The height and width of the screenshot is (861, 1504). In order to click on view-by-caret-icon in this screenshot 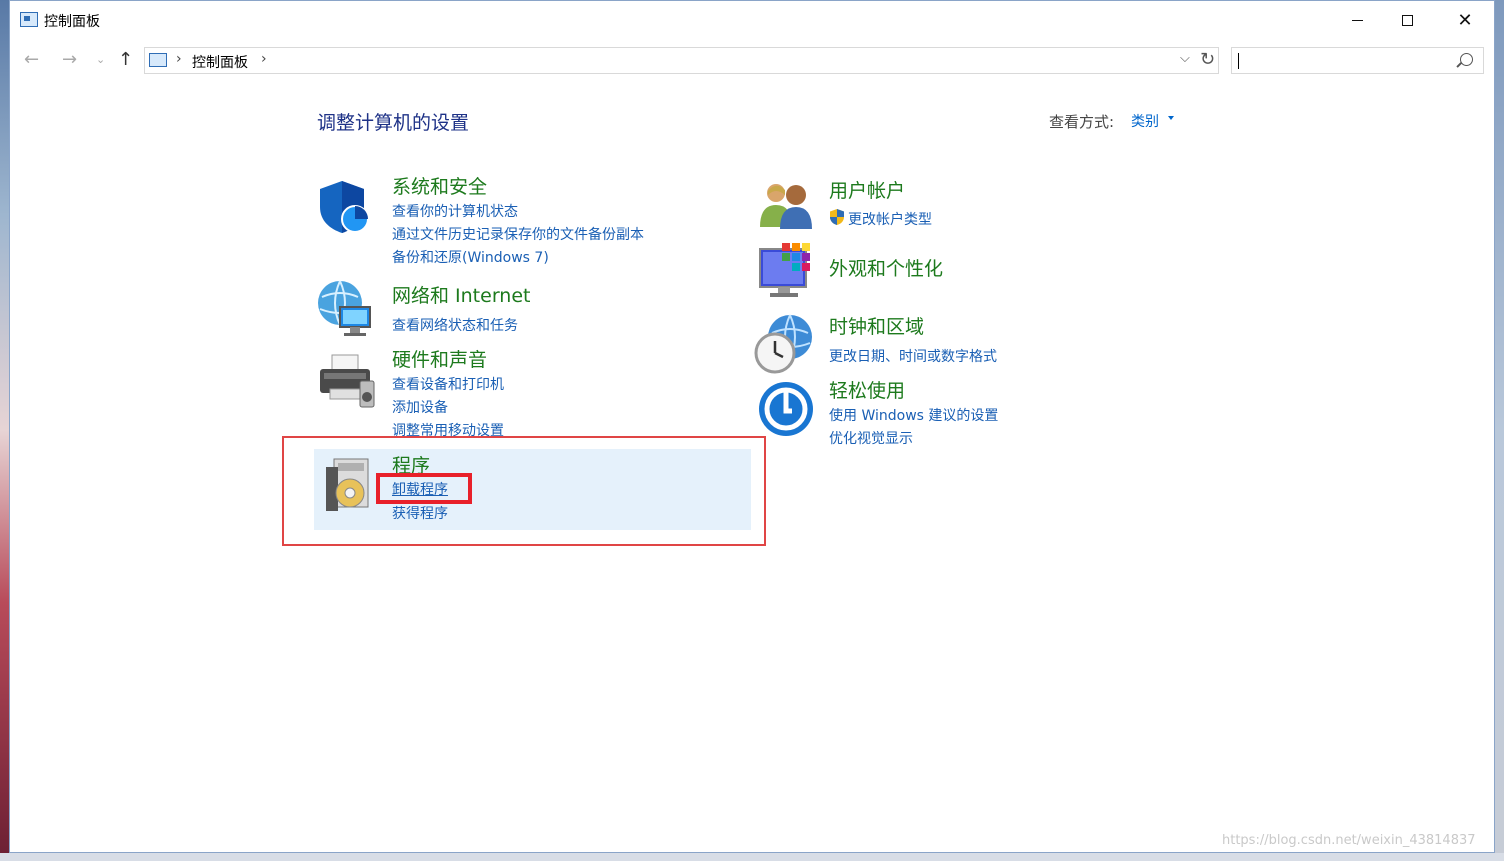, I will do `click(1171, 118)`.